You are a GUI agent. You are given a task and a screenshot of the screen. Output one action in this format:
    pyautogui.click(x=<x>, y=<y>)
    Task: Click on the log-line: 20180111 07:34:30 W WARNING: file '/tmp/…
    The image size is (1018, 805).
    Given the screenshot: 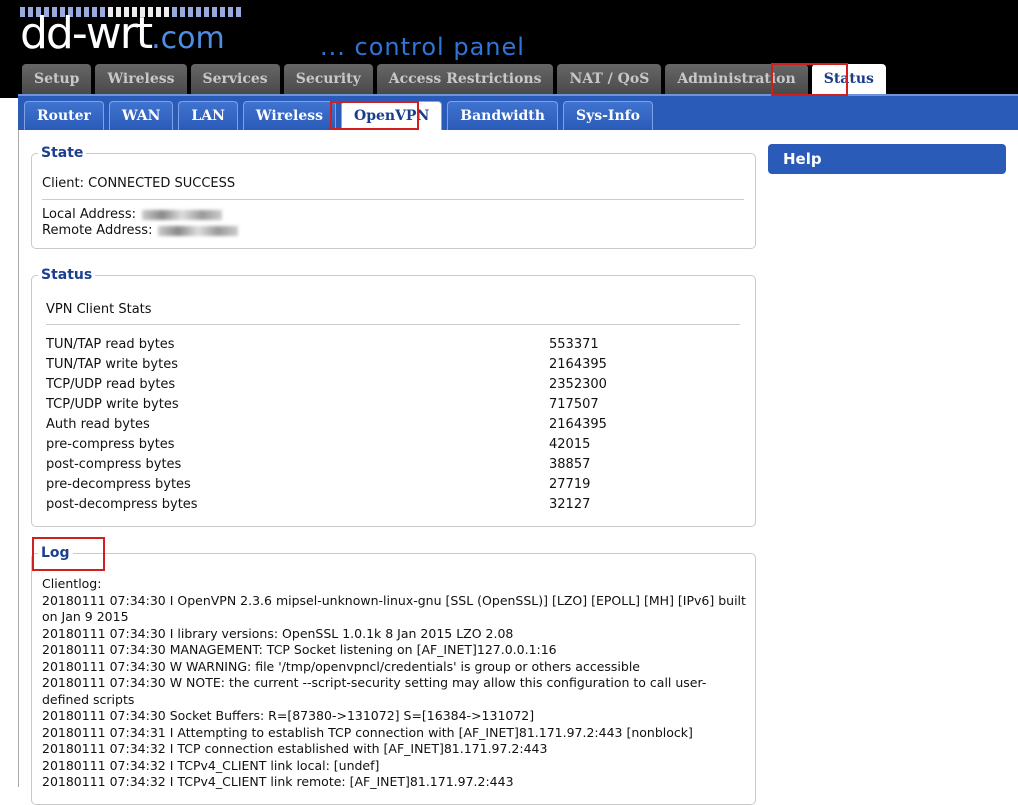 What is the action you would take?
    pyautogui.click(x=341, y=666)
    